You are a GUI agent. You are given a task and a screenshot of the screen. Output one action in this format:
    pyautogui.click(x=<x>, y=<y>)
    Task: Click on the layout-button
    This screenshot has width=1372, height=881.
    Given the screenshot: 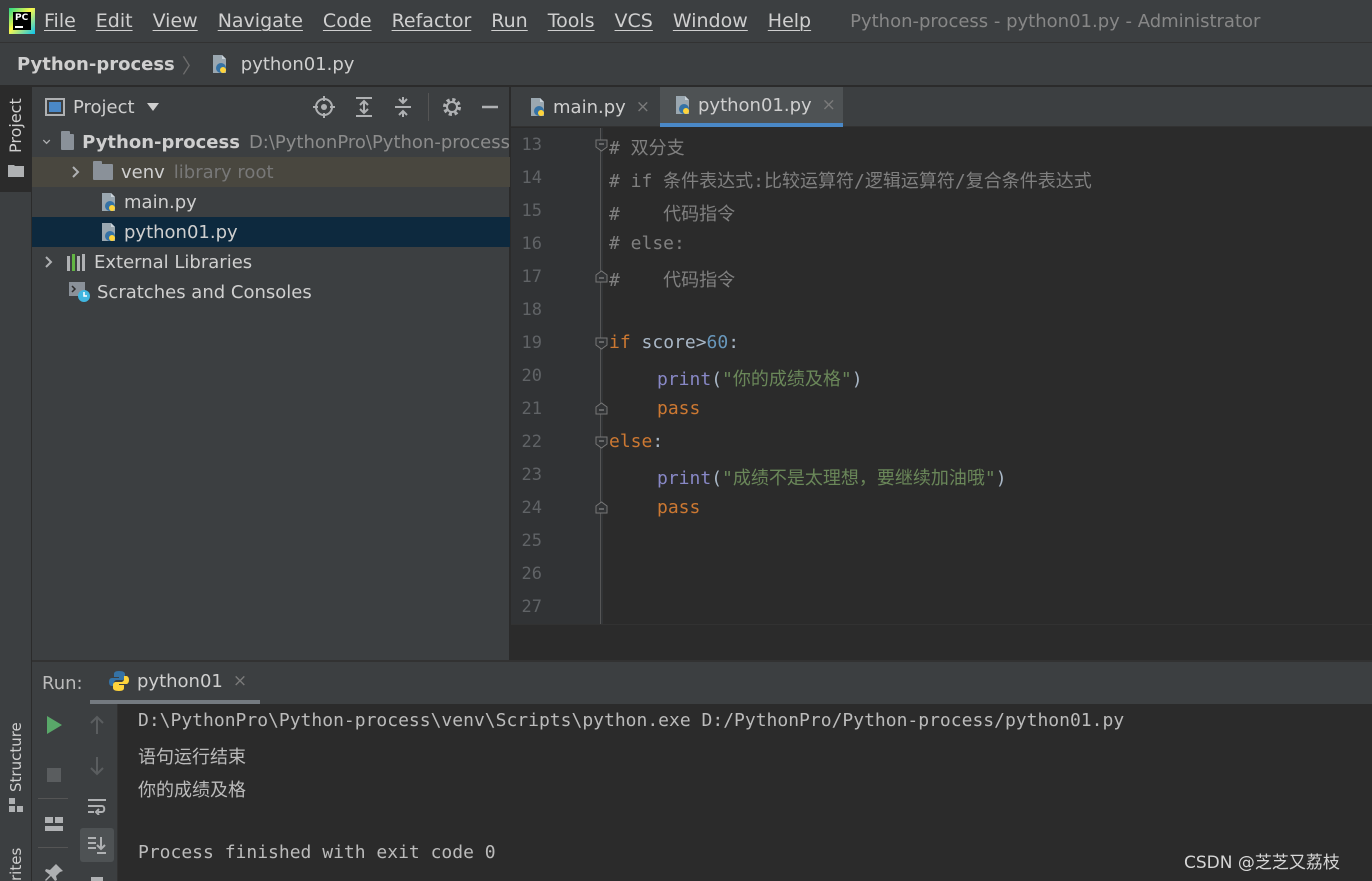 What is the action you would take?
    pyautogui.click(x=54, y=824)
    